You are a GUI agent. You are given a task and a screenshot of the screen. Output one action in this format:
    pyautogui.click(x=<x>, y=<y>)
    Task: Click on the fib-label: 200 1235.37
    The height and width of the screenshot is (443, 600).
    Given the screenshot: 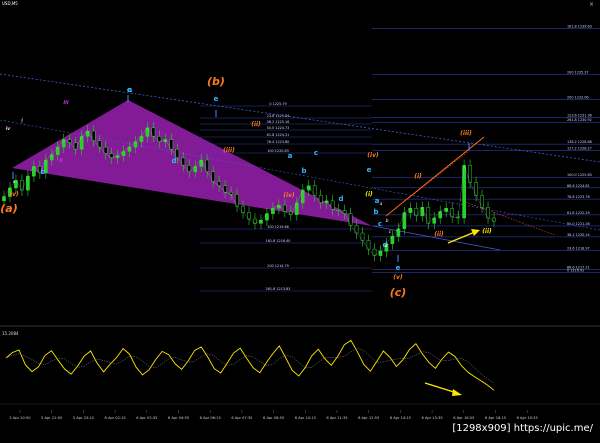 What is the action you would take?
    pyautogui.click(x=578, y=72)
    